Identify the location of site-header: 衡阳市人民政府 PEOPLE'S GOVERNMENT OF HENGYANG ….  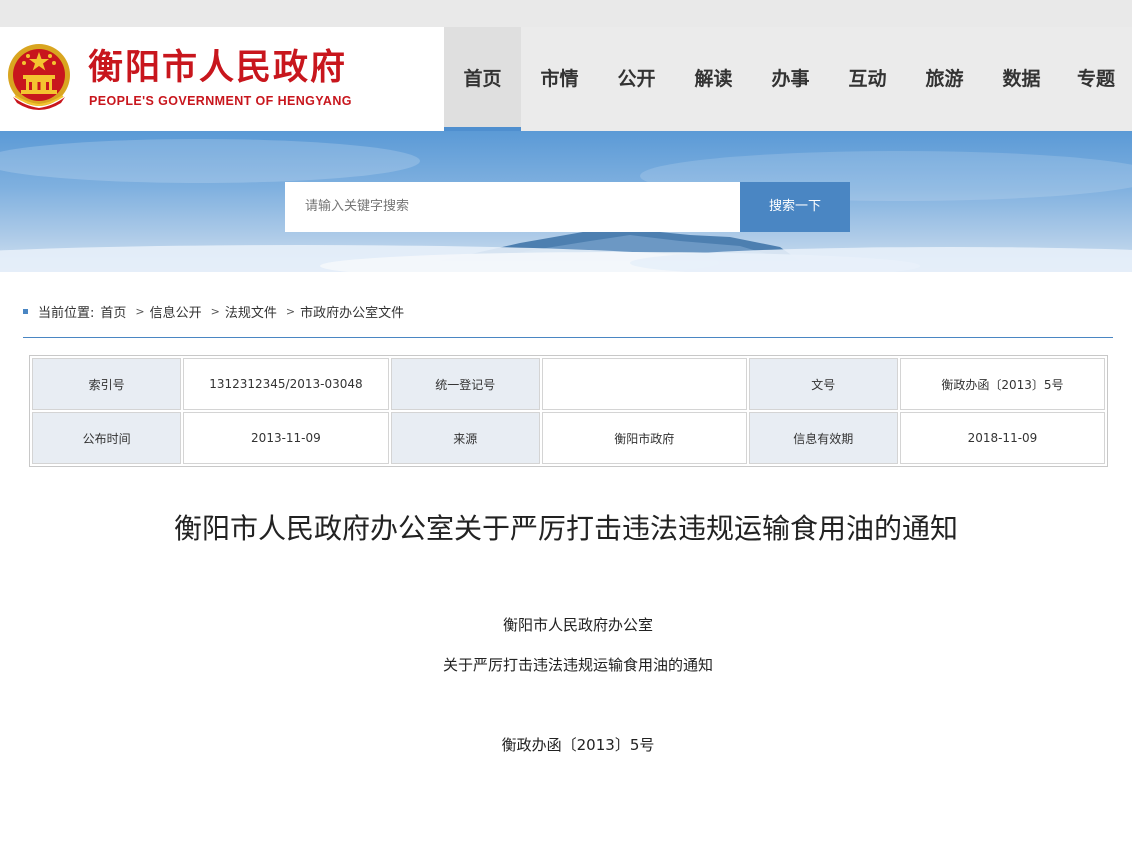
(566, 79).